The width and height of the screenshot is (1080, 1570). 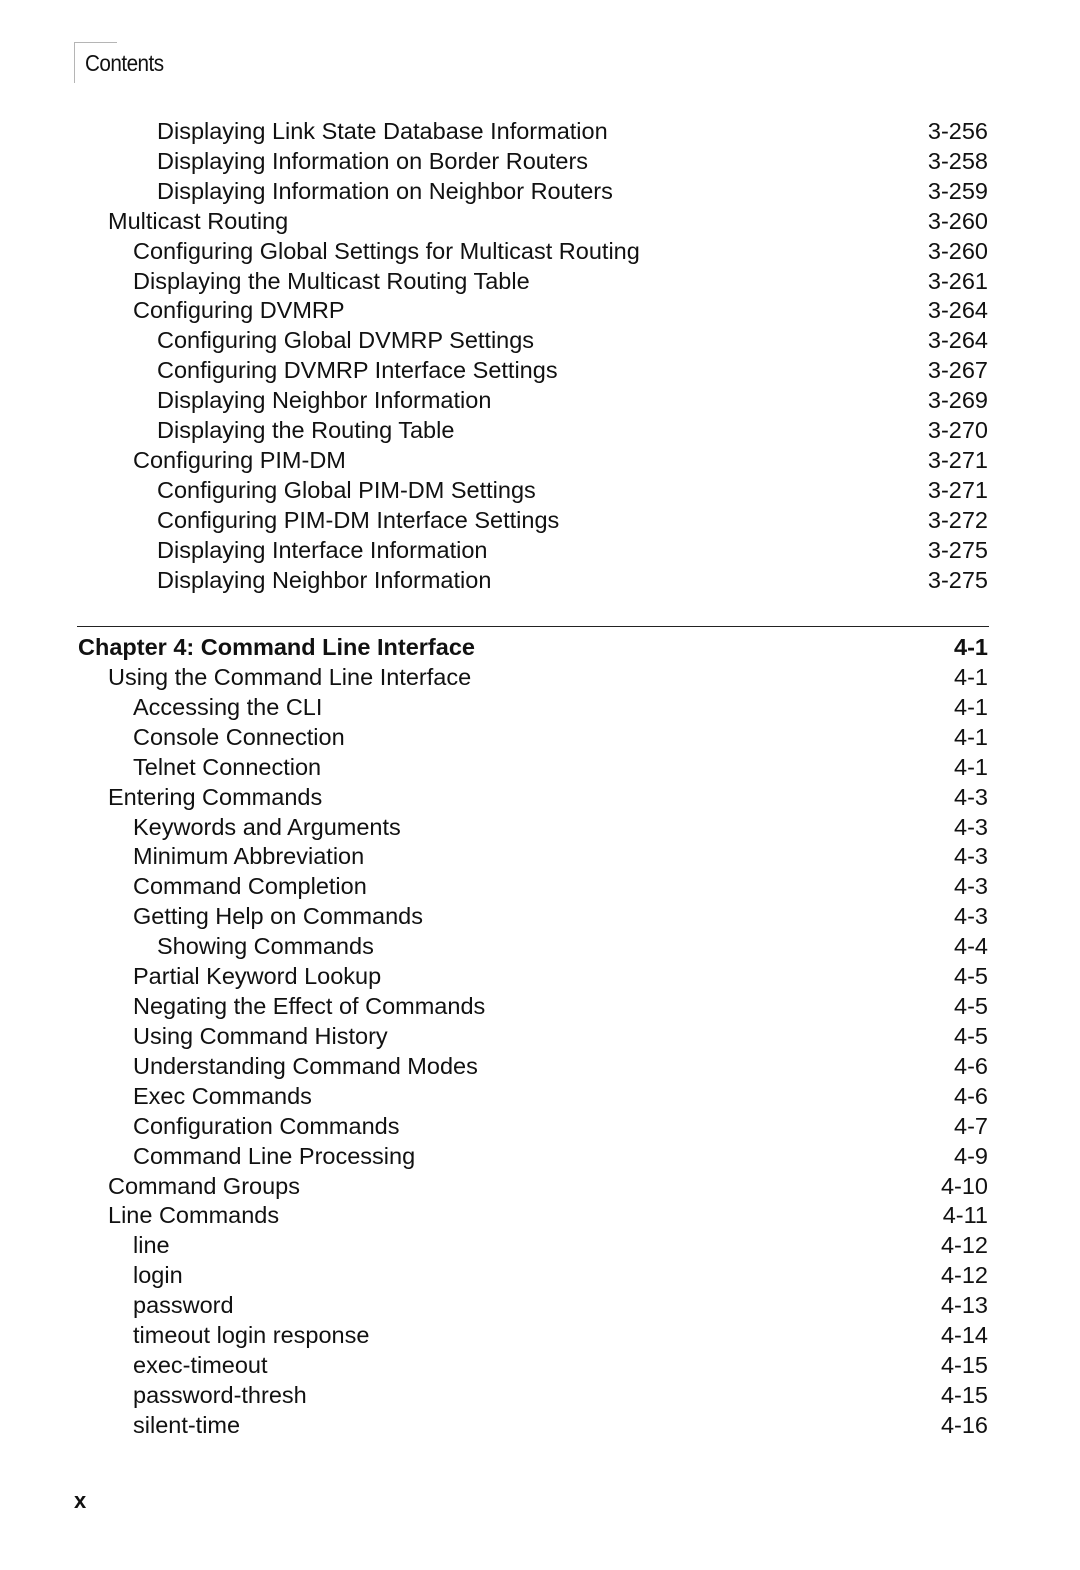 What do you see at coordinates (533, 797) in the screenshot?
I see `toc-entry: Entering Commands 4-3` at bounding box center [533, 797].